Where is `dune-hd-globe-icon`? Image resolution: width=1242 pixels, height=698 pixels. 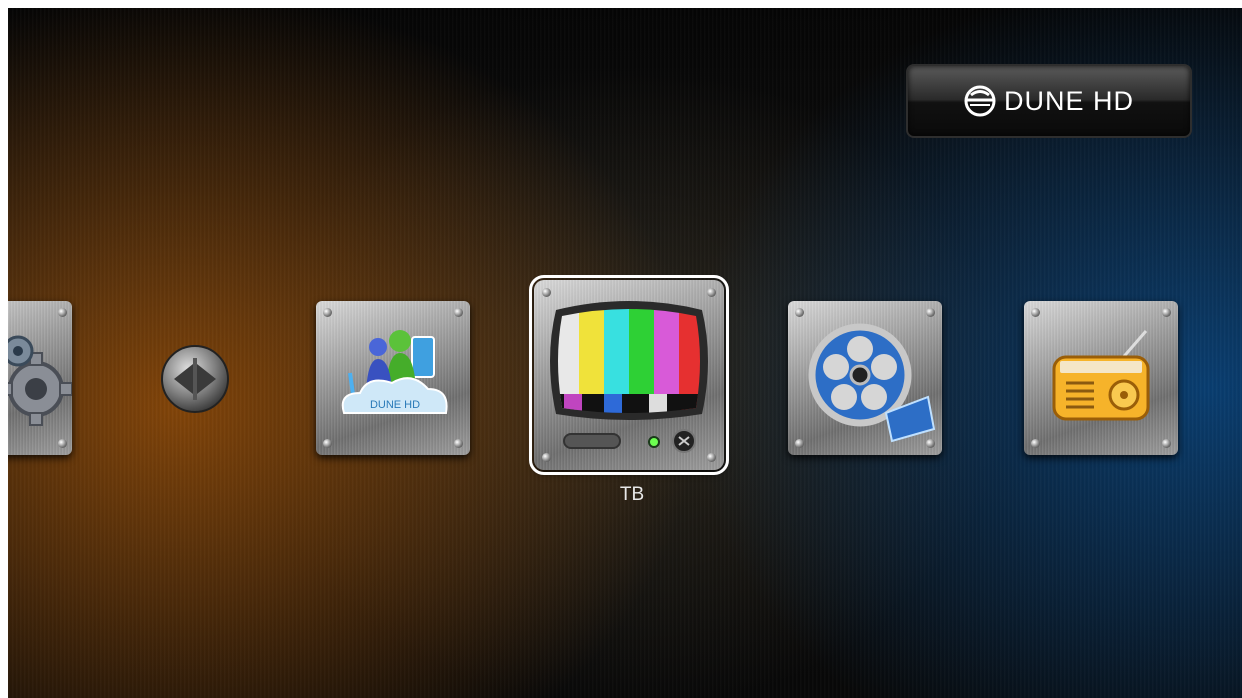 dune-hd-globe-icon is located at coordinates (980, 101).